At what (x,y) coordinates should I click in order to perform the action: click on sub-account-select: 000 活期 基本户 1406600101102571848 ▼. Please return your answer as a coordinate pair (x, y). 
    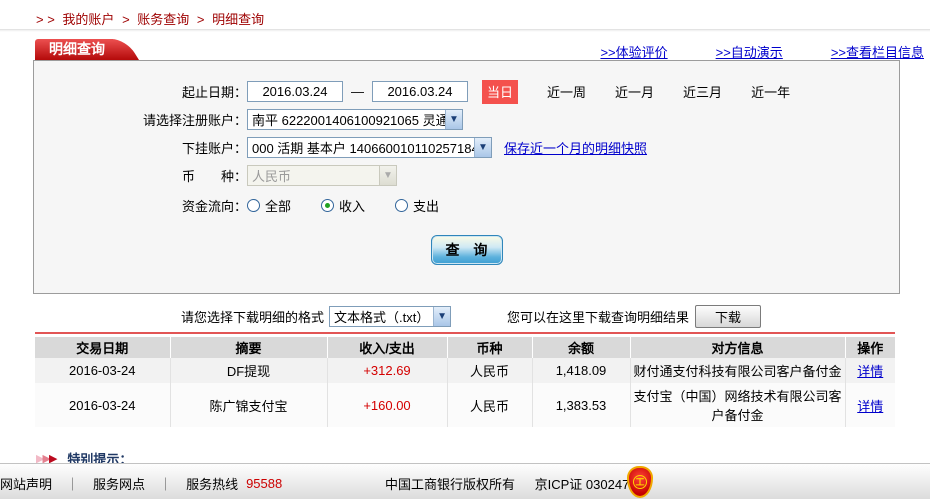
    Looking at the image, I should click on (369, 147).